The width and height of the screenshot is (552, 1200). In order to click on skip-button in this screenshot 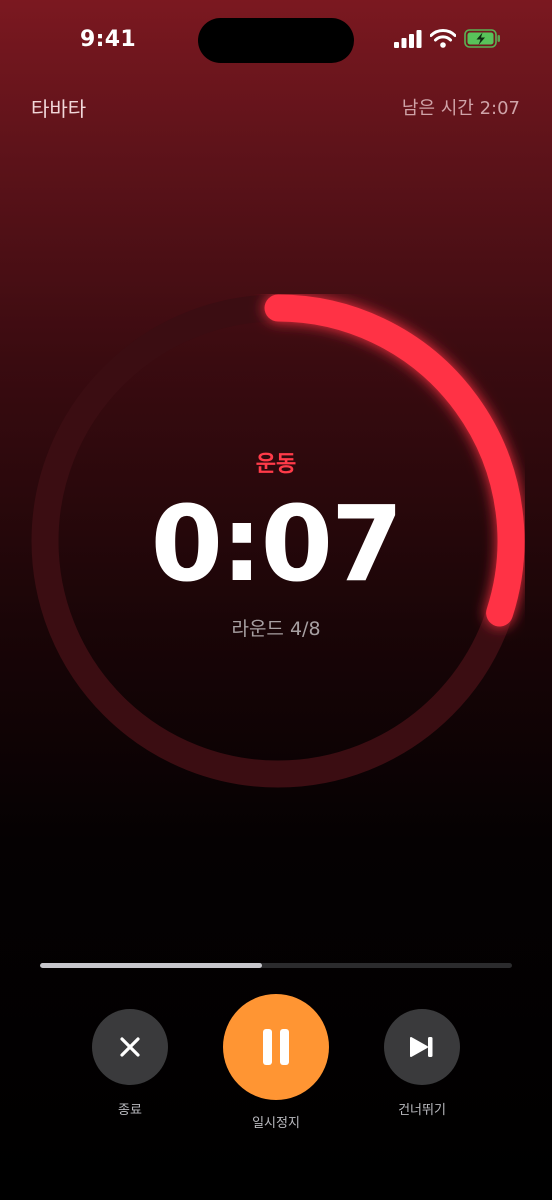, I will do `click(422, 1047)`.